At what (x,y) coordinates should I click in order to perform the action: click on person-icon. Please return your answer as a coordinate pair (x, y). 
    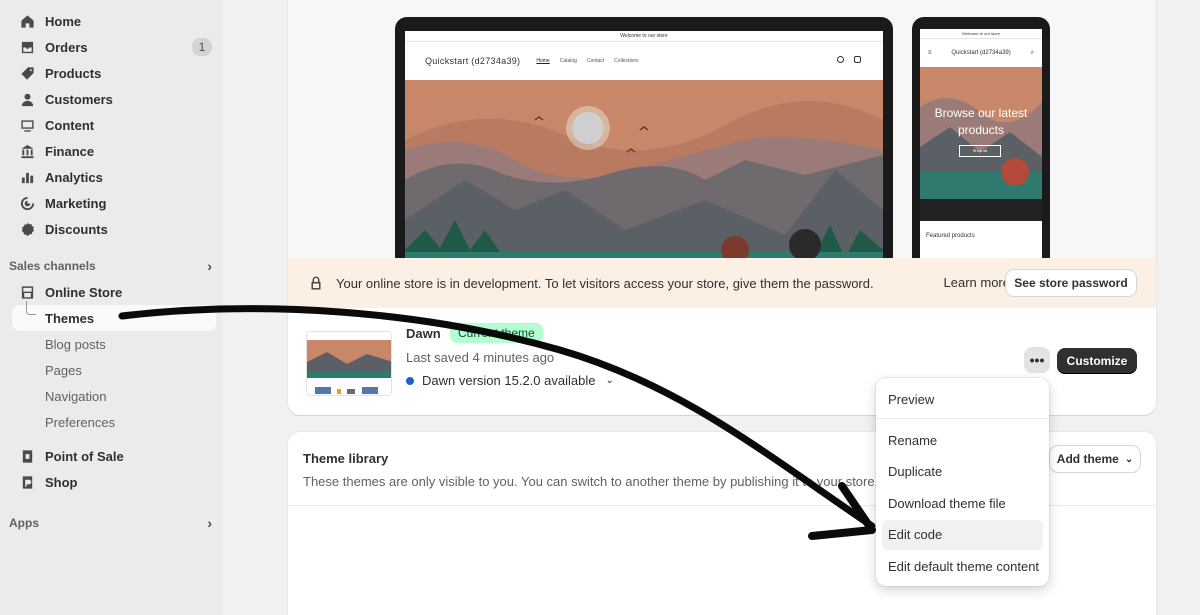
    Looking at the image, I should click on (27, 99).